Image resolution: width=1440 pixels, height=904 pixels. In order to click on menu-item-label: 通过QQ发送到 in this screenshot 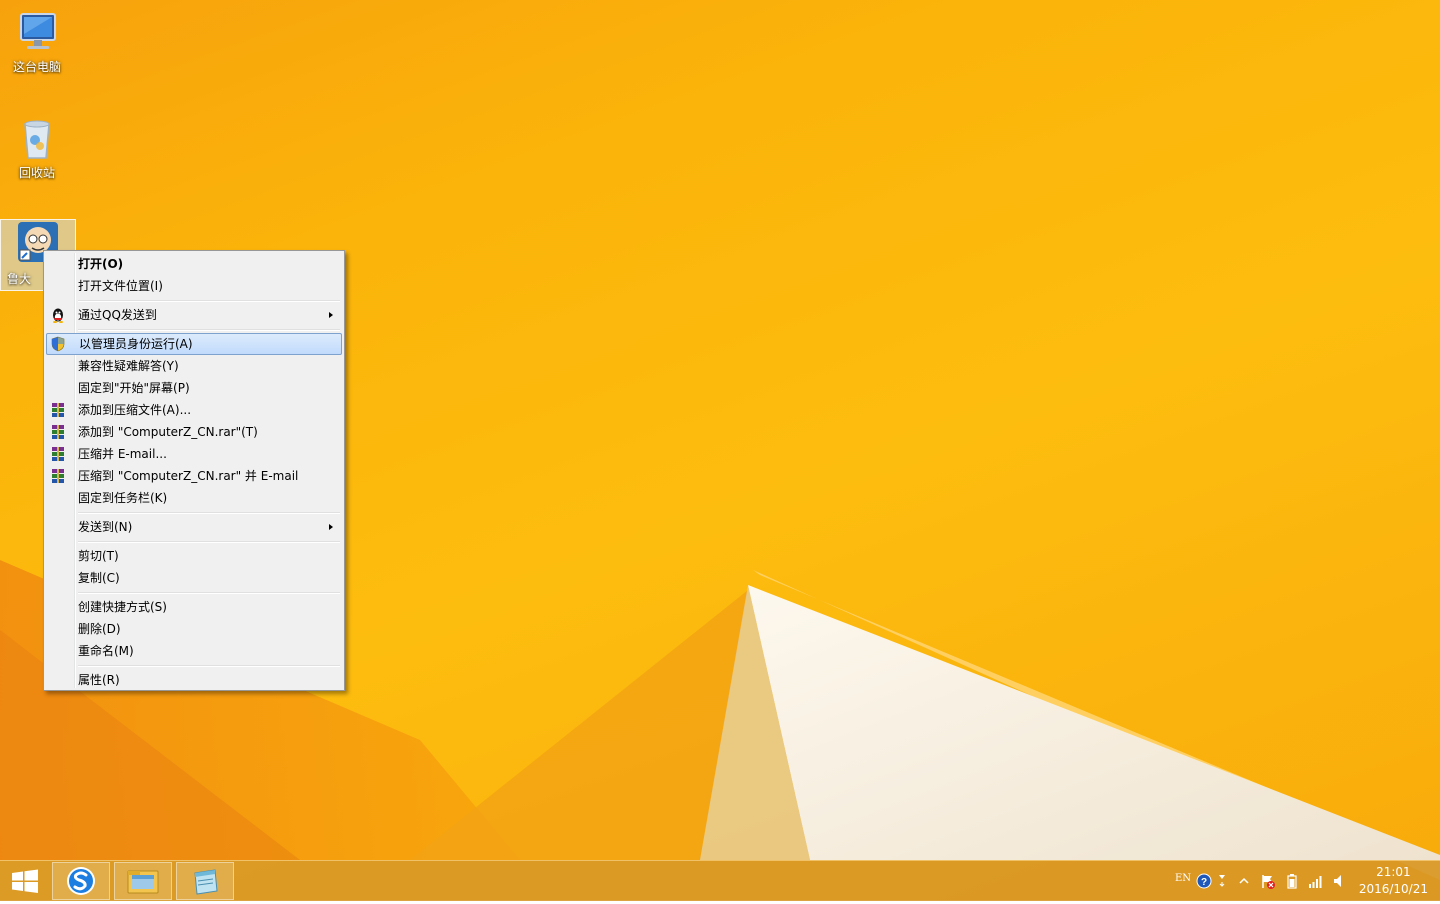, I will do `click(117, 315)`.